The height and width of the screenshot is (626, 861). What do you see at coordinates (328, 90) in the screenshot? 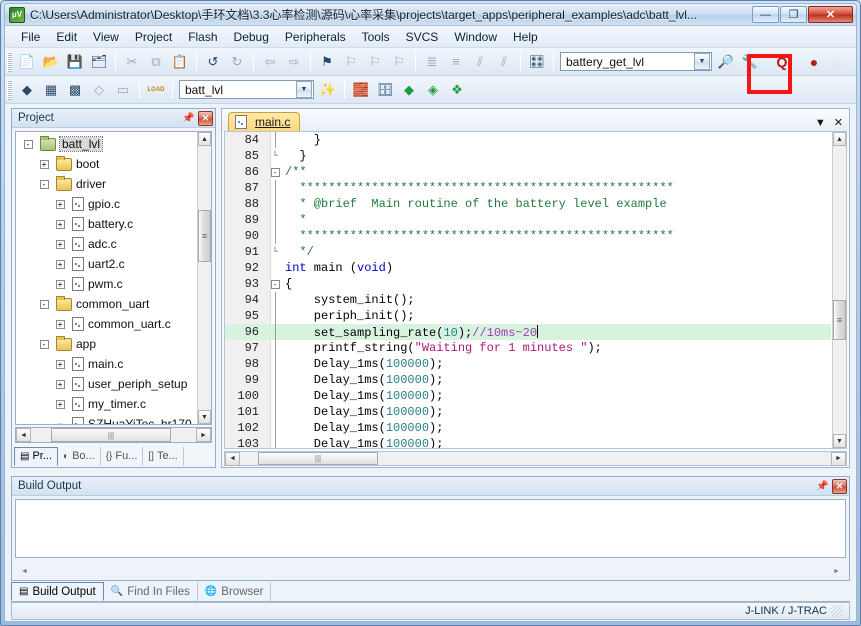
I see `target-options-magic-wand-icon: ✨` at bounding box center [328, 90].